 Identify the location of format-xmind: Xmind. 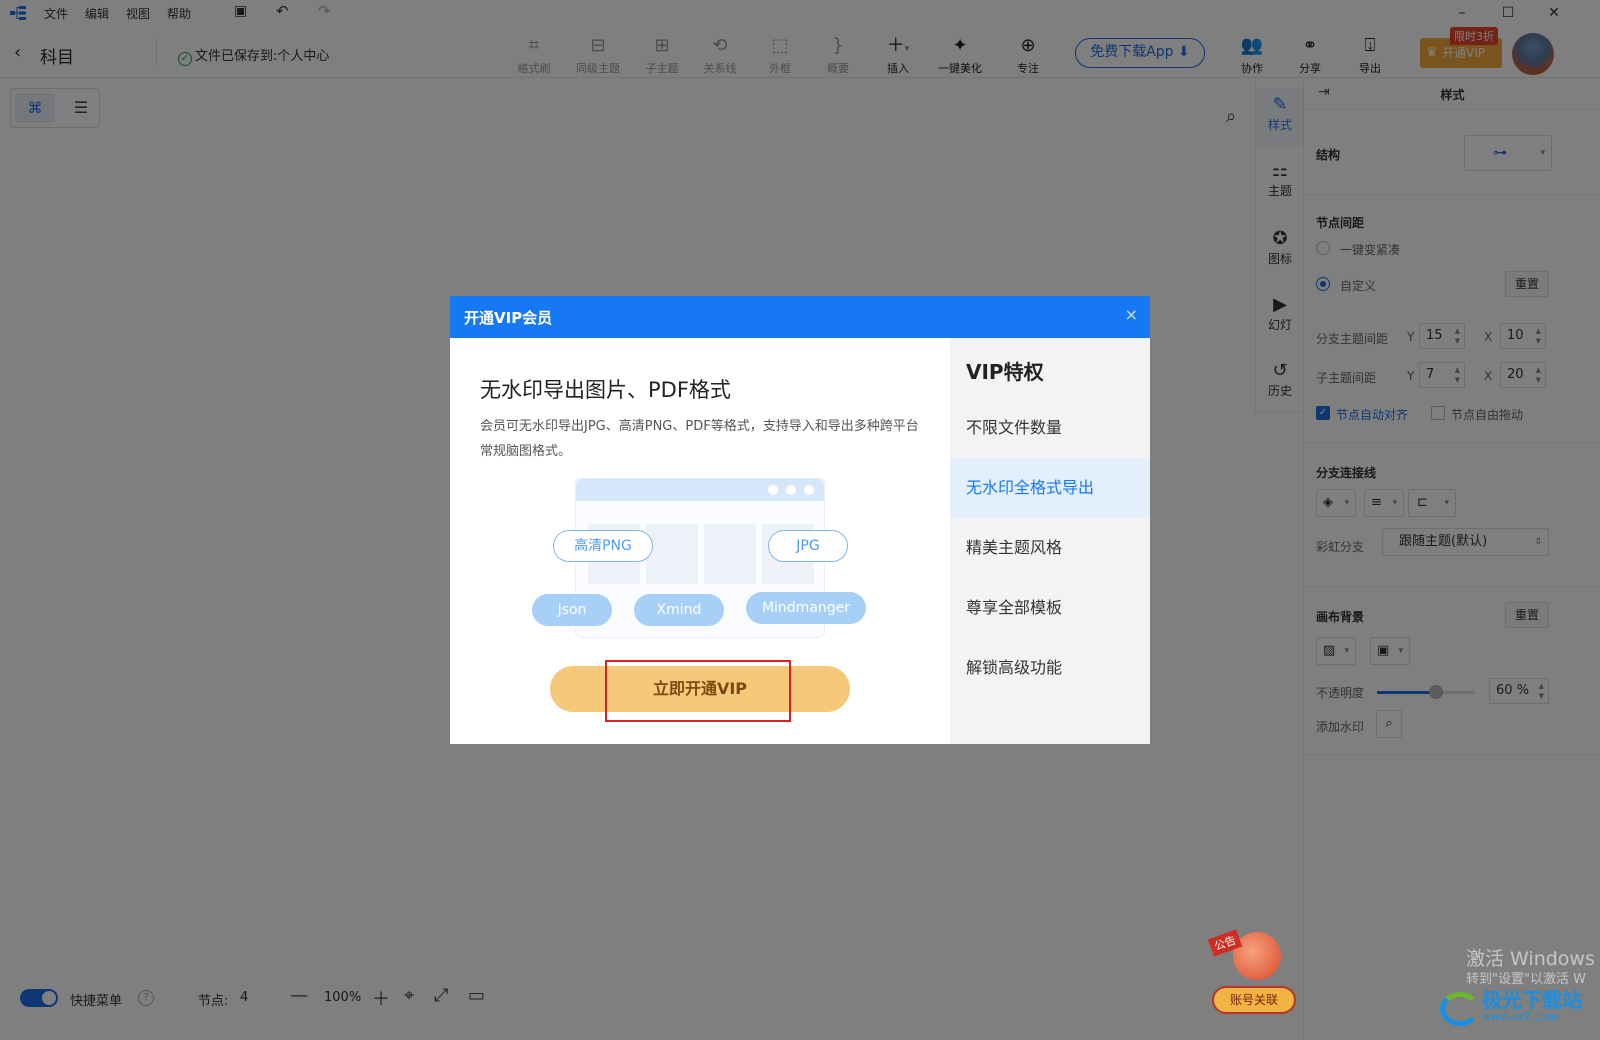
(679, 610).